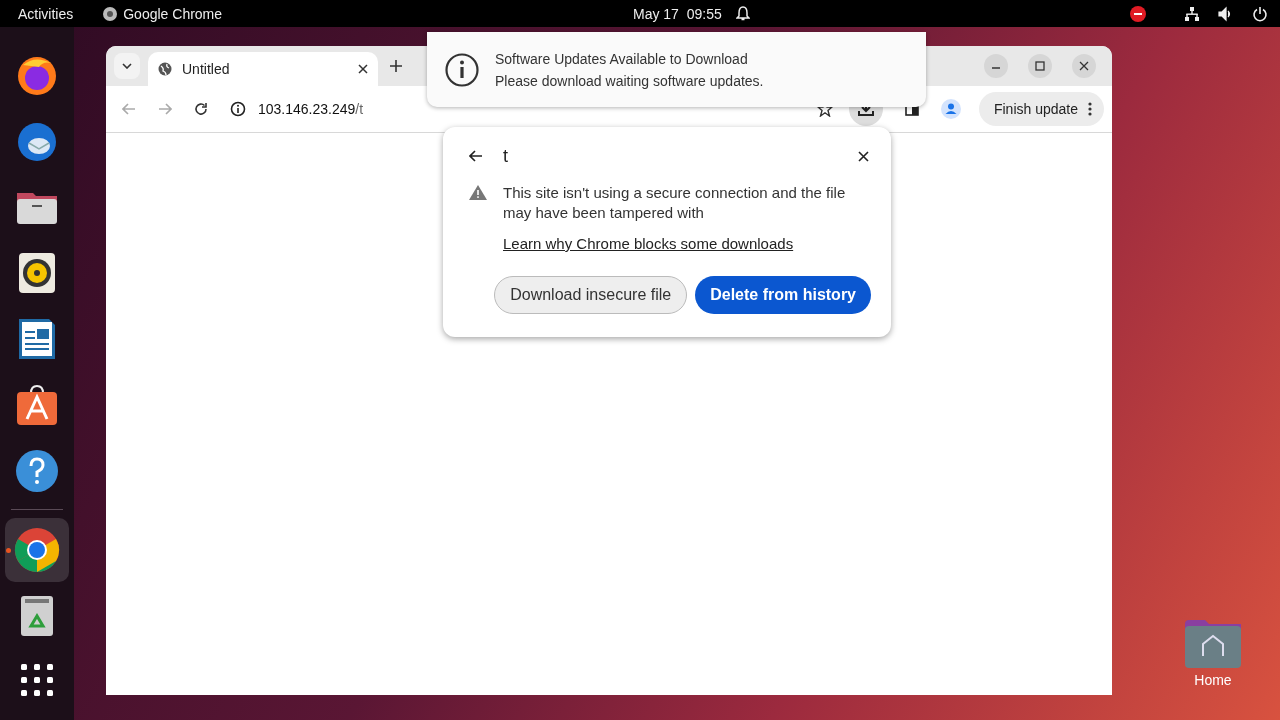 The height and width of the screenshot is (720, 1280). What do you see at coordinates (37, 550) in the screenshot?
I see `dock-launcher` at bounding box center [37, 550].